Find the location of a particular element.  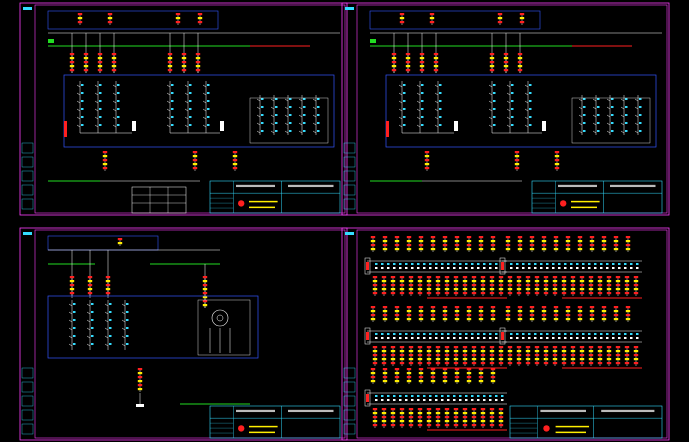

strip-cell is located at coordinates (27, 162).